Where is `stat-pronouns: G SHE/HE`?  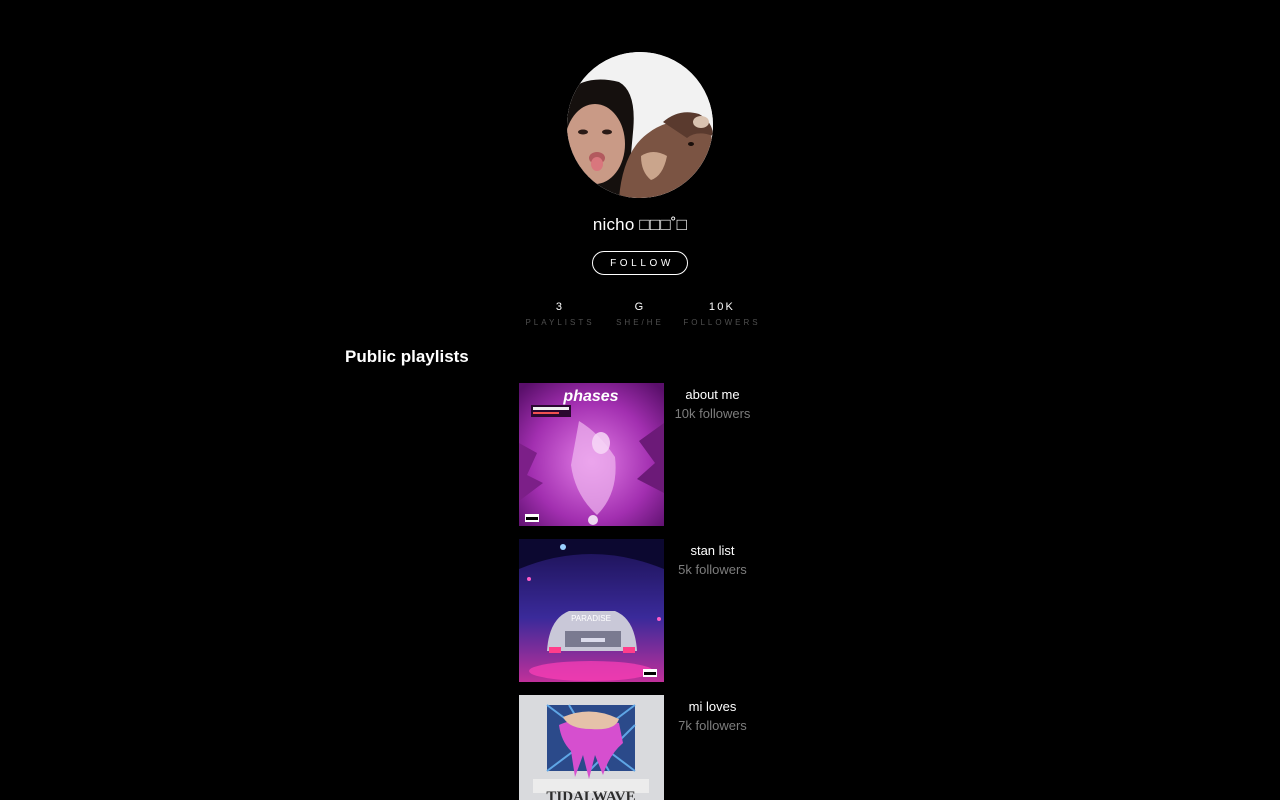 stat-pronouns: G SHE/HE is located at coordinates (640, 314).